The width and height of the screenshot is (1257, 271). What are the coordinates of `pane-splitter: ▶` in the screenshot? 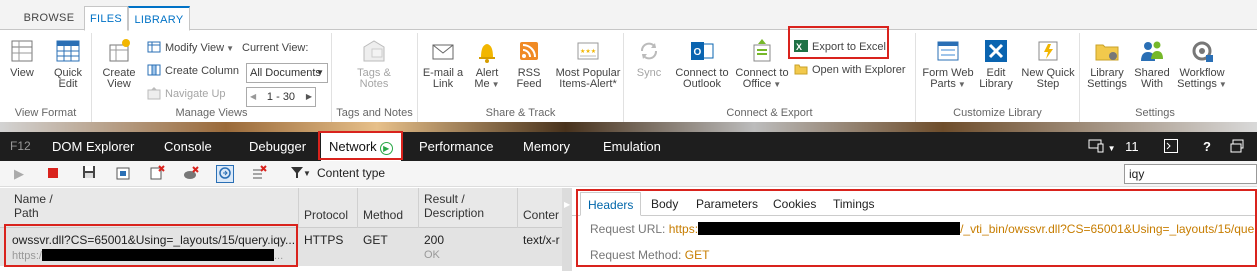 It's located at (567, 229).